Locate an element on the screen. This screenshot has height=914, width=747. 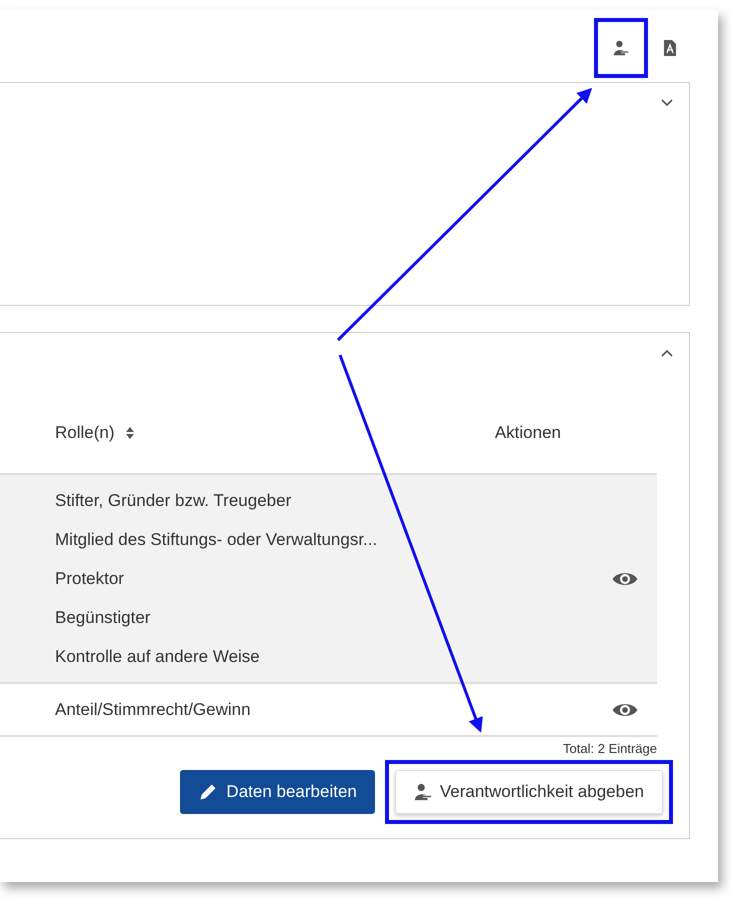
role-text: Kontrolle auf andere Weise is located at coordinates (158, 657).